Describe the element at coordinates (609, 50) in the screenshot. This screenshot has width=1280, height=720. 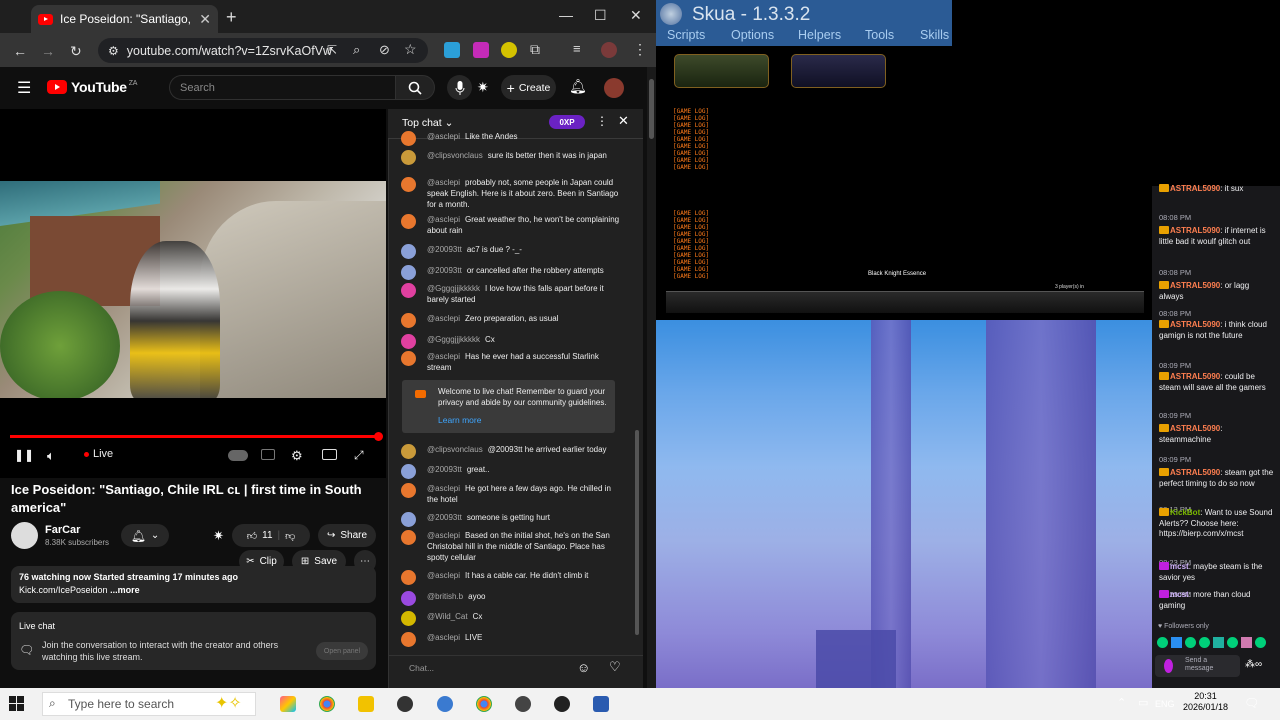
I see `profile-avatar` at that location.